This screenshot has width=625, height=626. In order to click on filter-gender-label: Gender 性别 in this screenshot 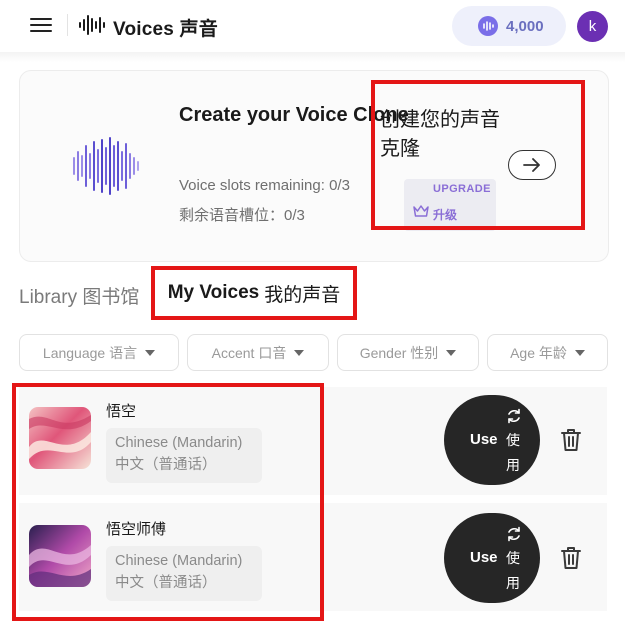, I will do `click(399, 352)`.